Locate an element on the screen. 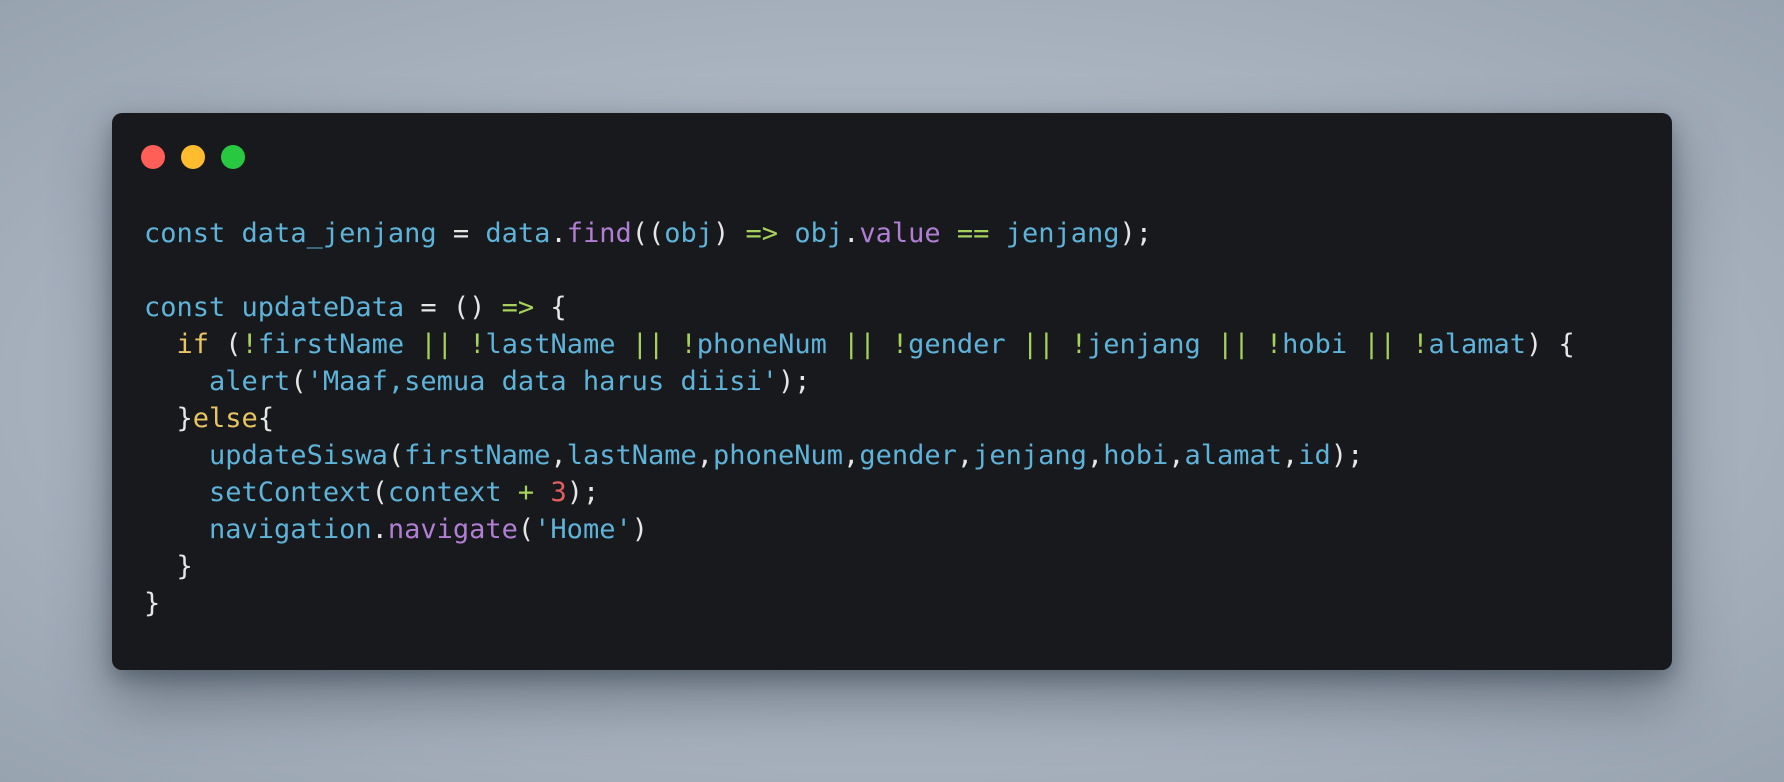  close-dot-icon is located at coordinates (153, 157).